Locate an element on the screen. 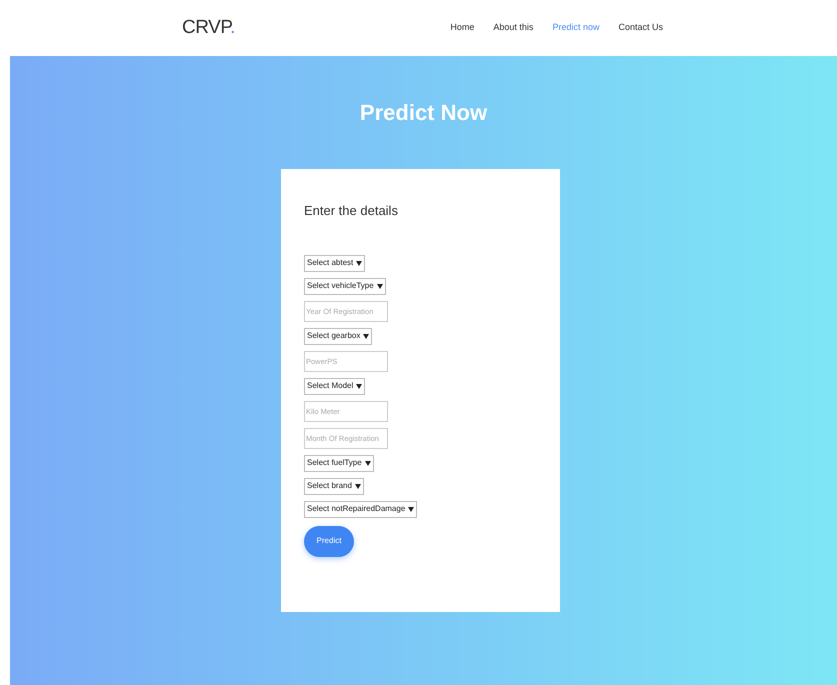 This screenshot has width=837, height=685. logo: CRVP. is located at coordinates (208, 28).